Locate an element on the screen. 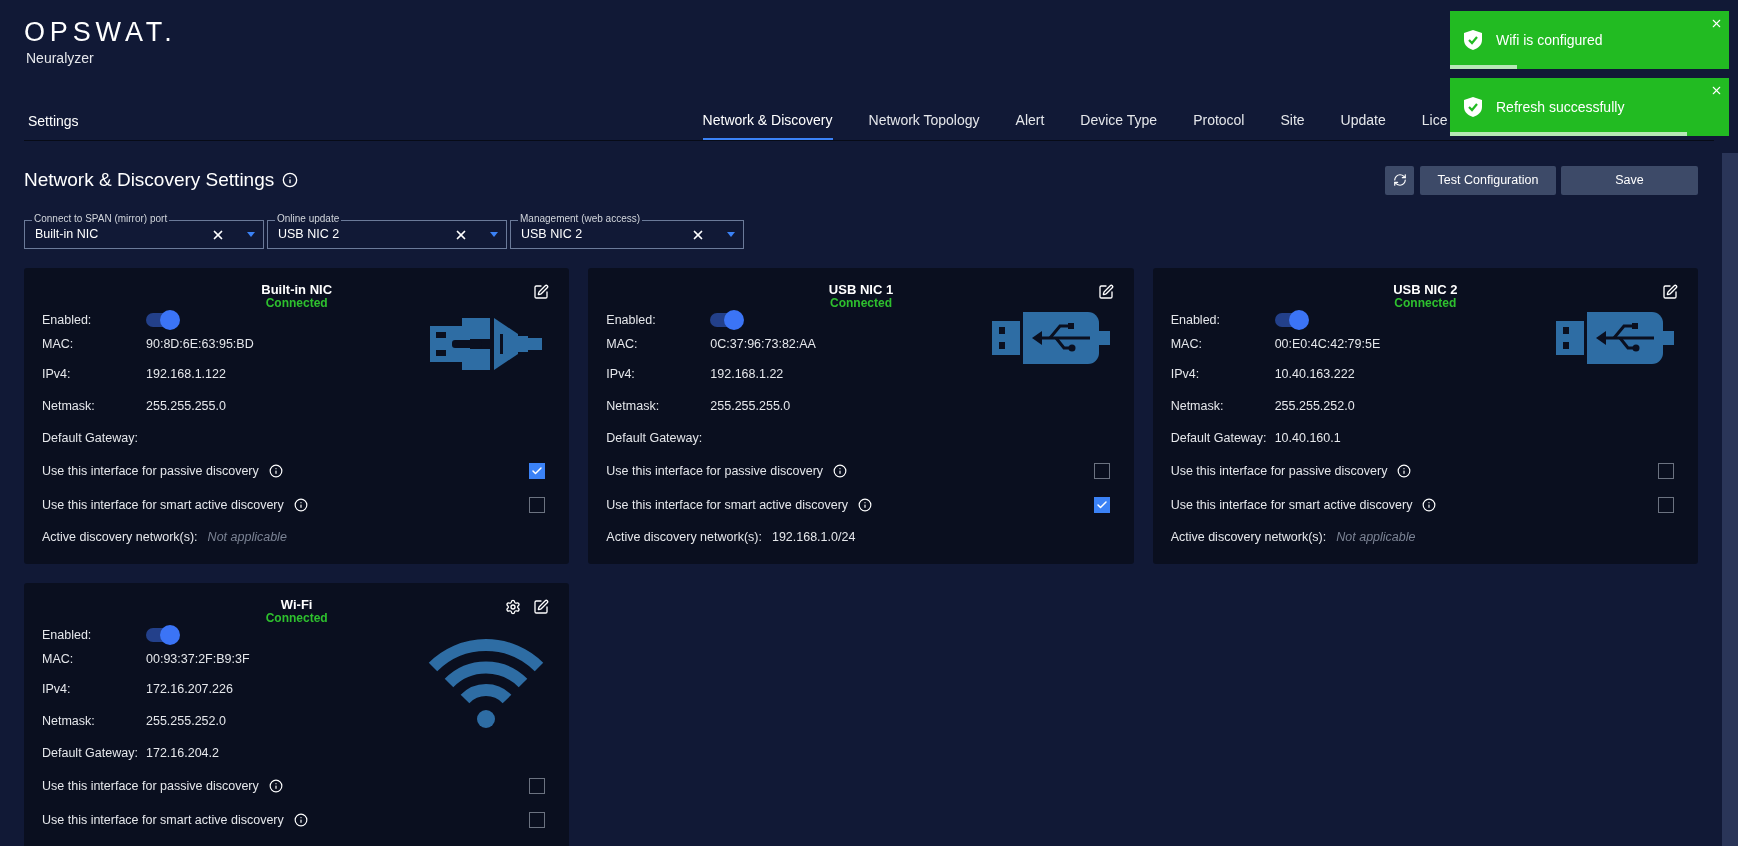  tab: Alert is located at coordinates (1030, 125).